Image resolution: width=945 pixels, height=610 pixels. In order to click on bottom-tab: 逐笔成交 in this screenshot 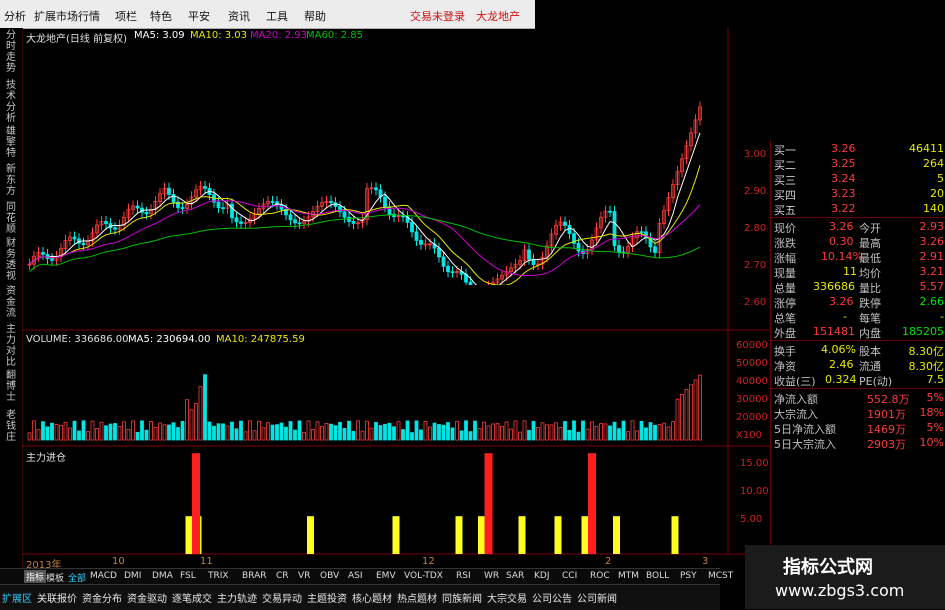, I will do `click(192, 597)`.